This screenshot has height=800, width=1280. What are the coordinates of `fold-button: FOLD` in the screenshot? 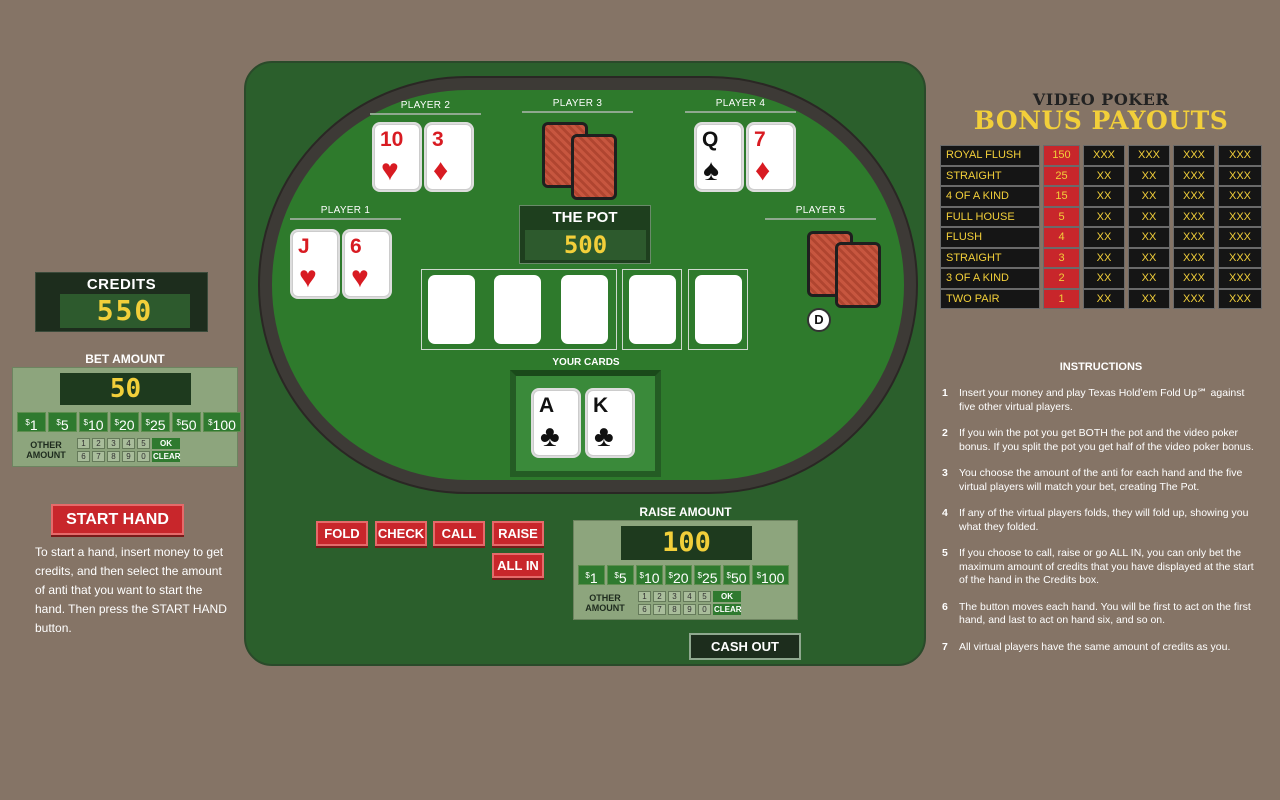 It's located at (342, 533).